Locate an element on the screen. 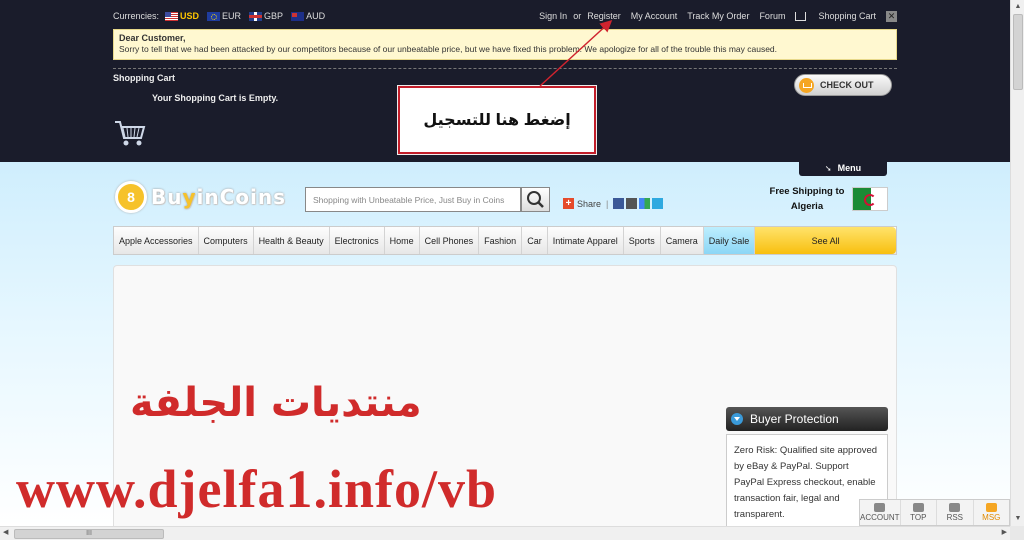 This screenshot has width=1024, height=540. nav-sports: Sports is located at coordinates (642, 240).